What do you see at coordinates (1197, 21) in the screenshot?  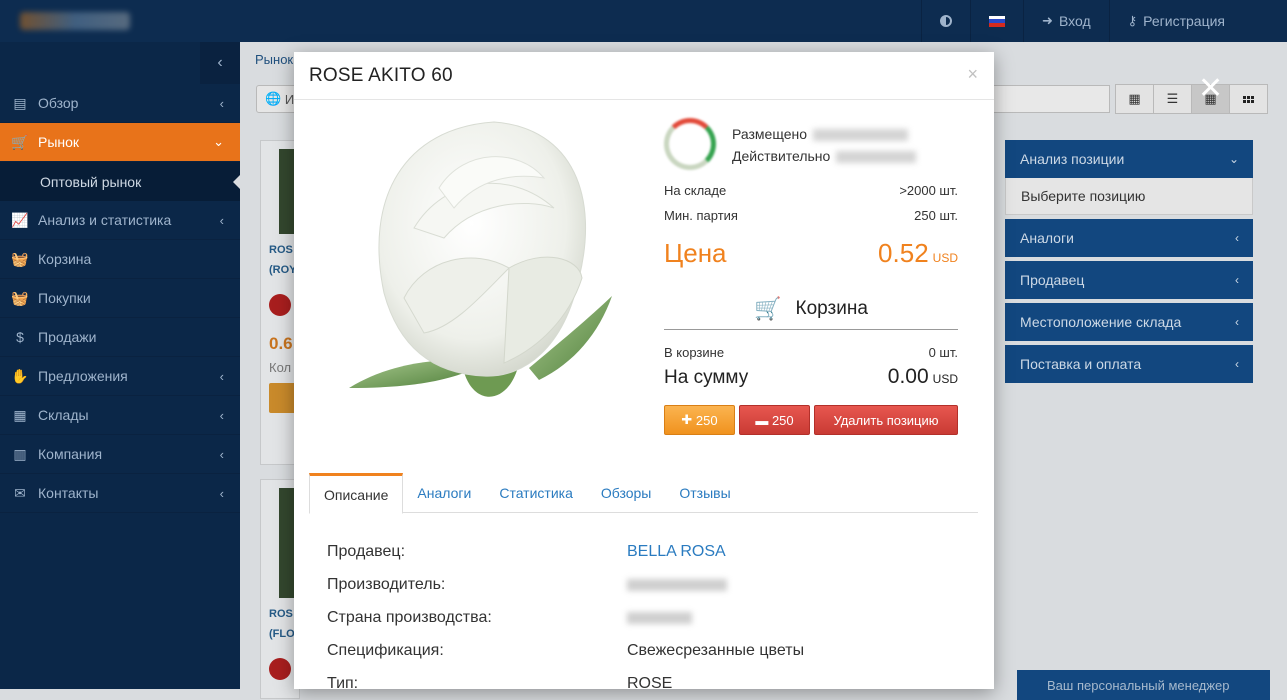 I see `register-link: ⚷ Регистрация` at bounding box center [1197, 21].